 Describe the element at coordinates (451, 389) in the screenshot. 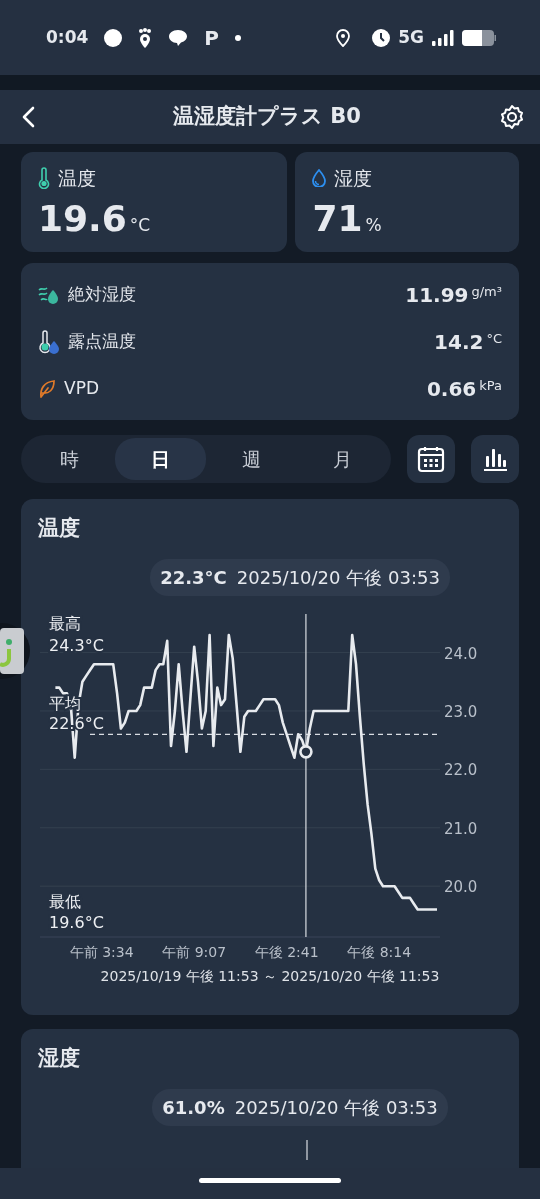

I see `detail-value: 0.66` at that location.